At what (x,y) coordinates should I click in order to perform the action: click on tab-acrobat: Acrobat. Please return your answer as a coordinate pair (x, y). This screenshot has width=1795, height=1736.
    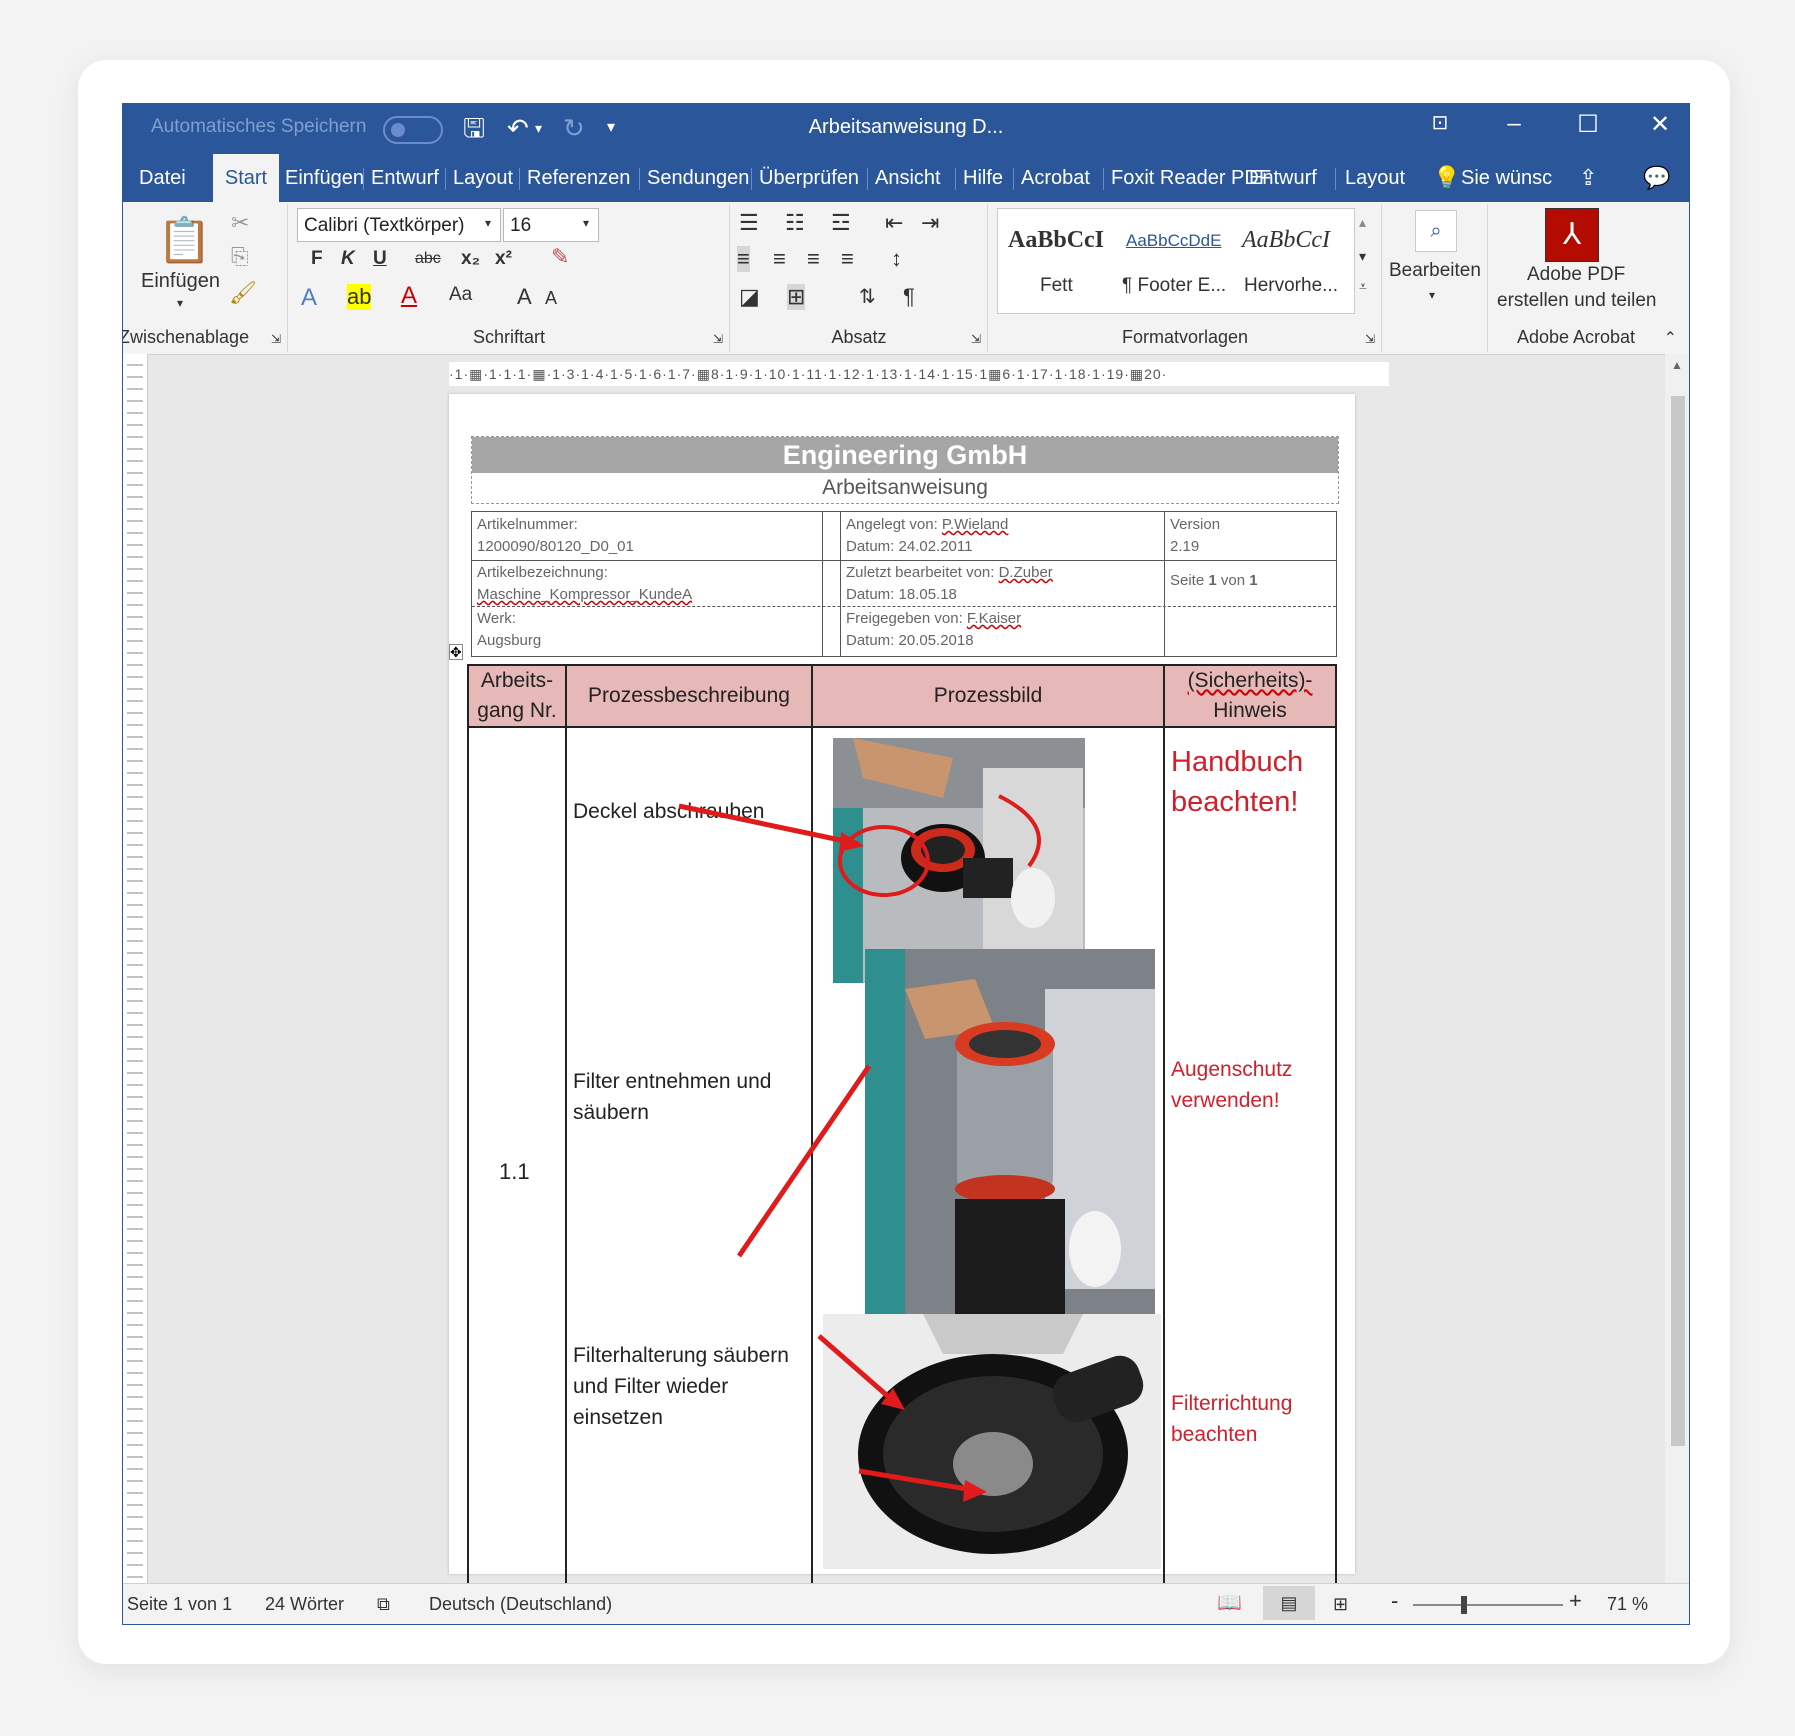
    Looking at the image, I should click on (1055, 178).